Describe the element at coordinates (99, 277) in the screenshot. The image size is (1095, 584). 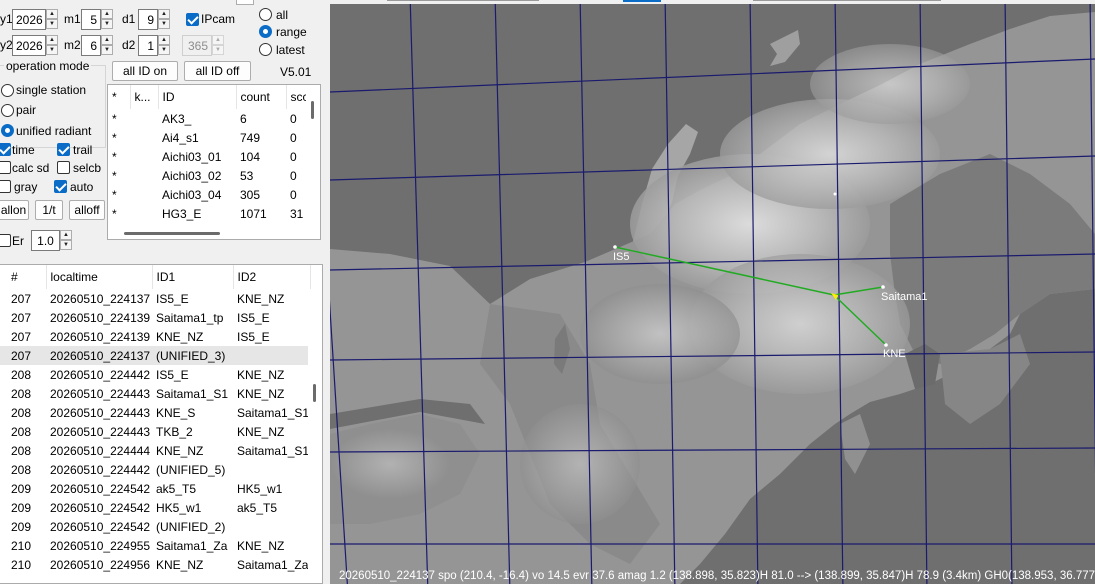
I see `event-col-localtime: localtime` at that location.